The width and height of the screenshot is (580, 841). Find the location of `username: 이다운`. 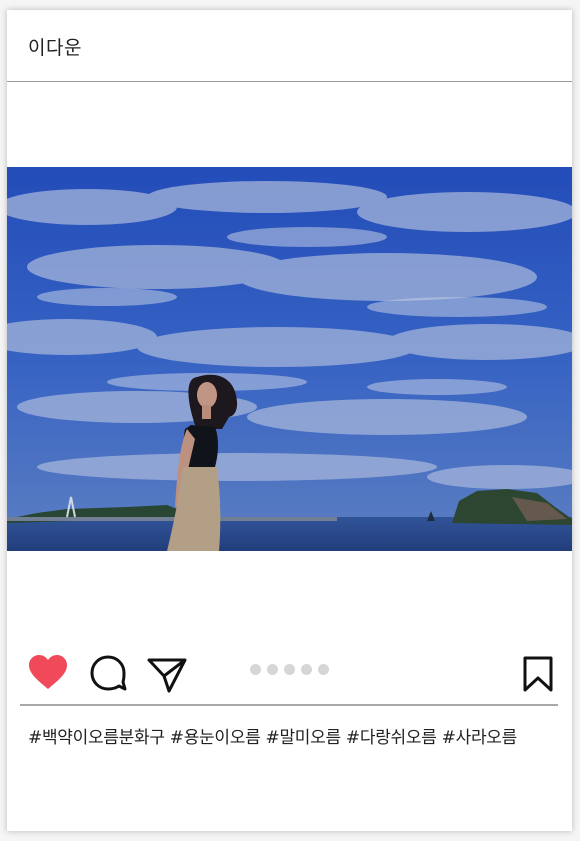

username: 이다운 is located at coordinates (55, 46).